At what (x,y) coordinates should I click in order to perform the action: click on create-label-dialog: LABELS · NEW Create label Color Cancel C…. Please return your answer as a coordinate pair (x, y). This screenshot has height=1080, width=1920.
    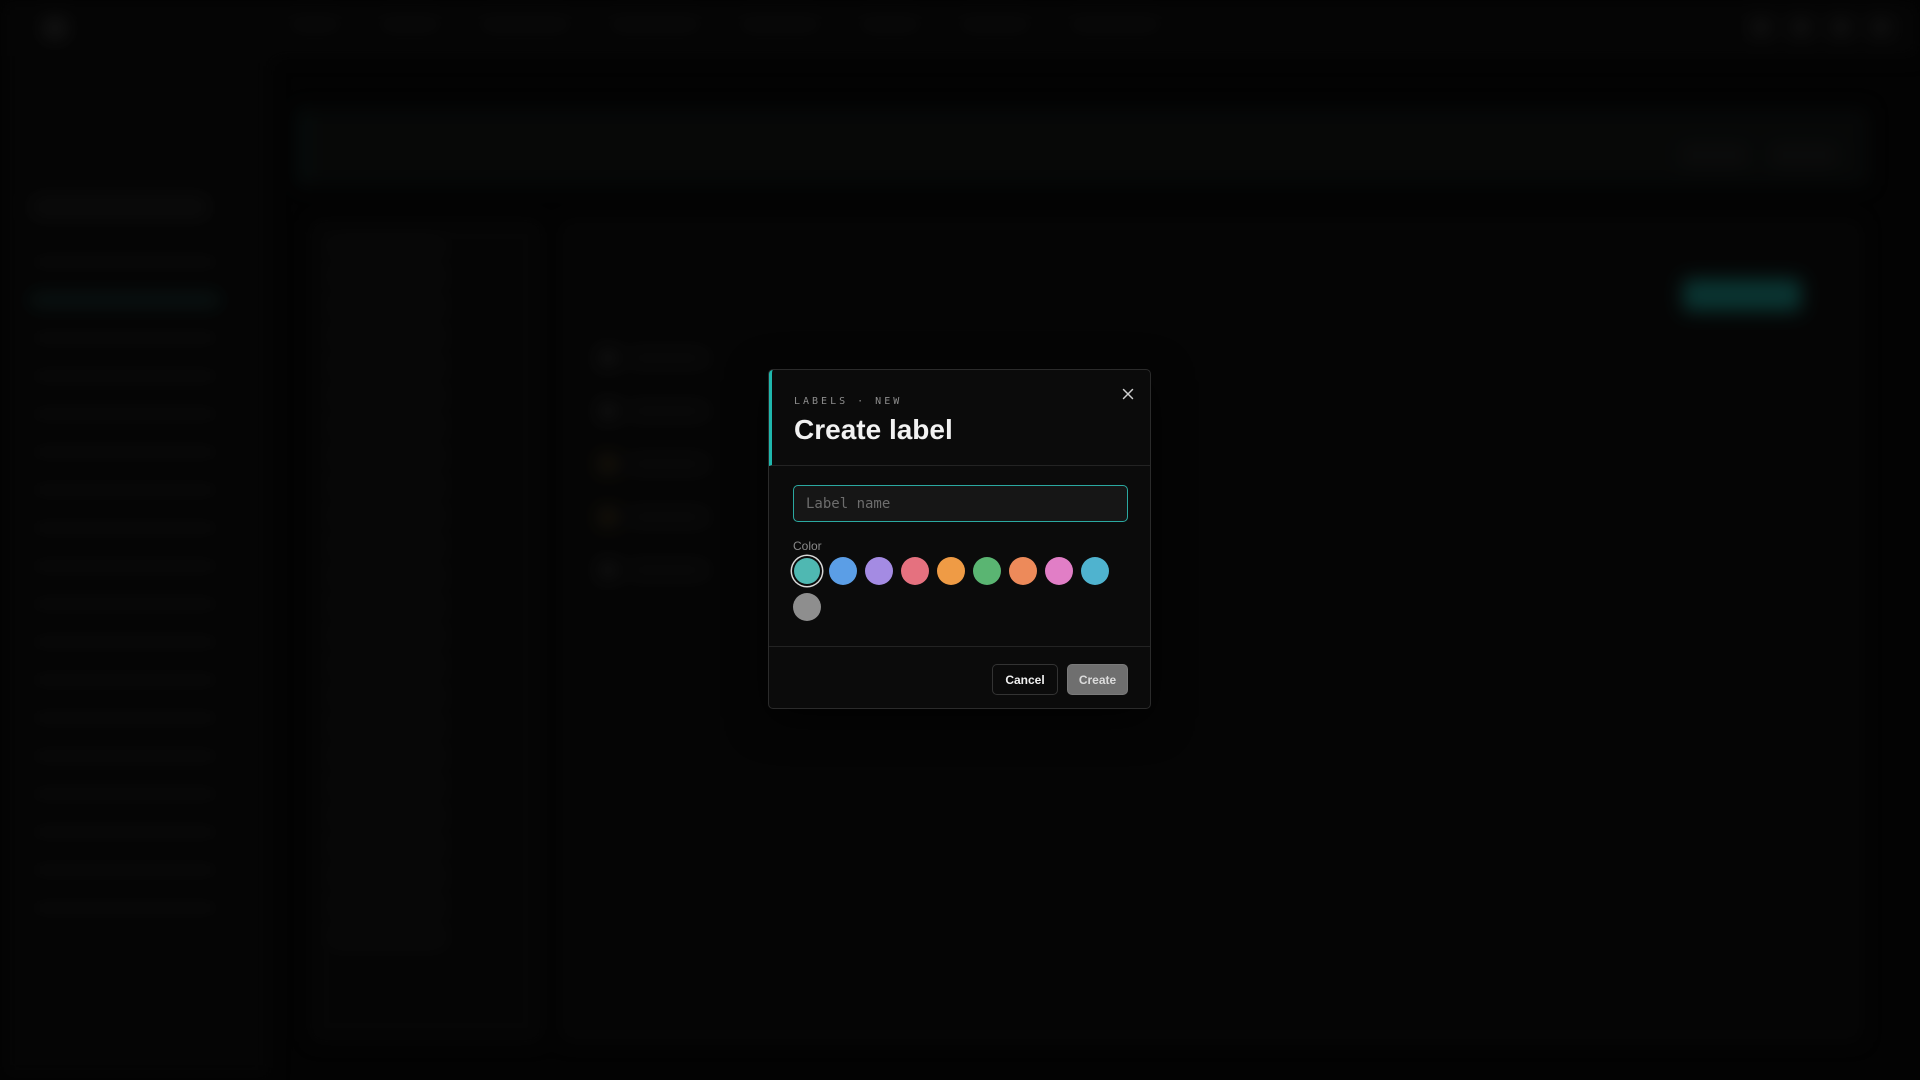
    Looking at the image, I should click on (959, 539).